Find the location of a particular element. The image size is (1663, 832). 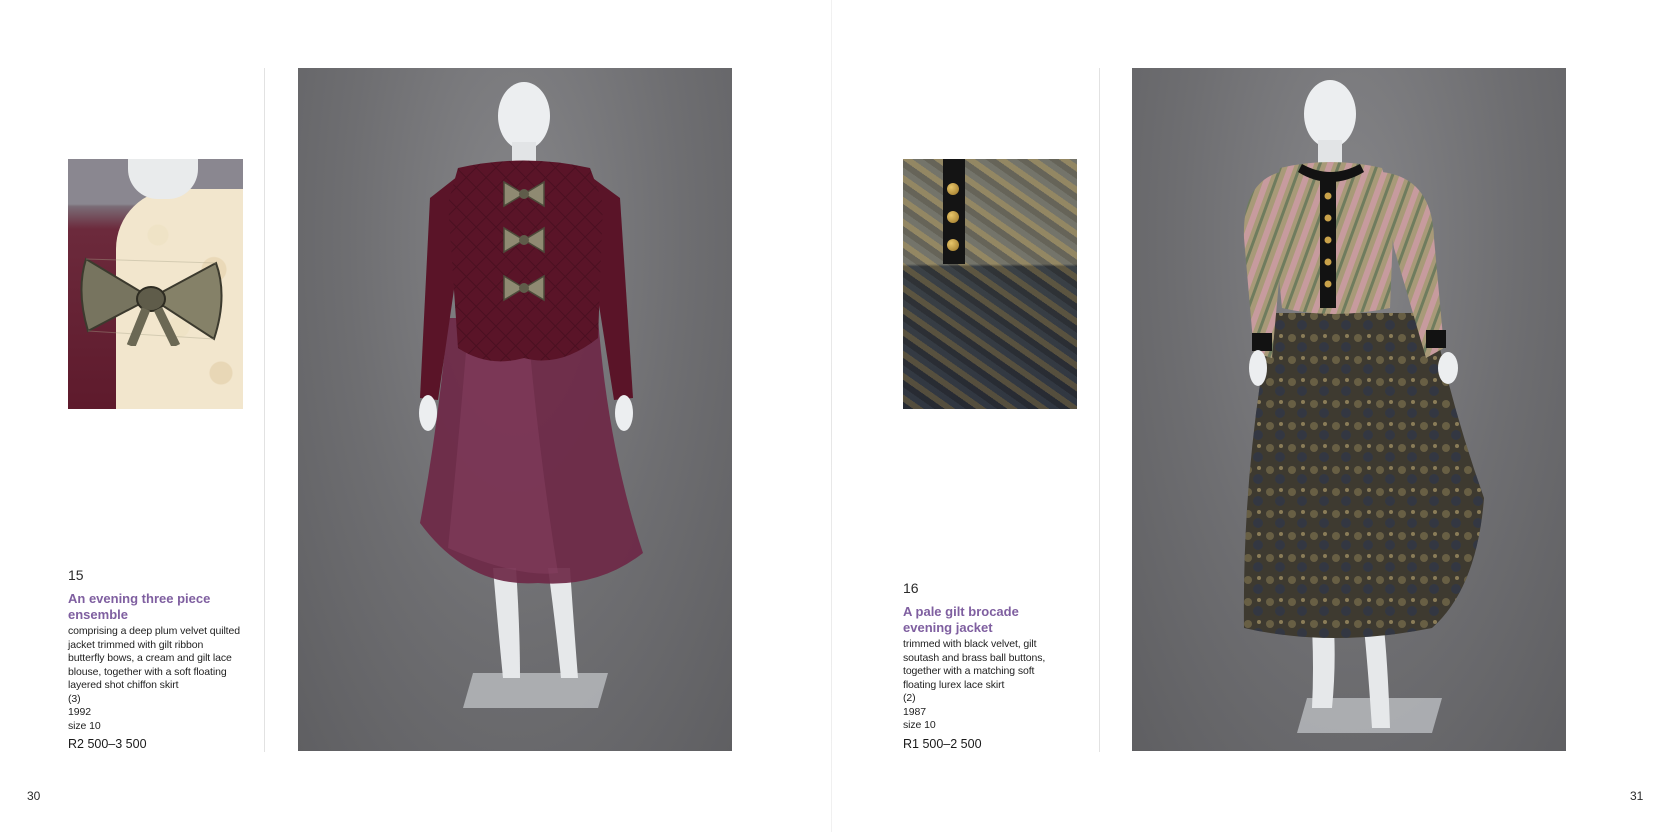

lot-title-line: ensemble is located at coordinates (98, 614).